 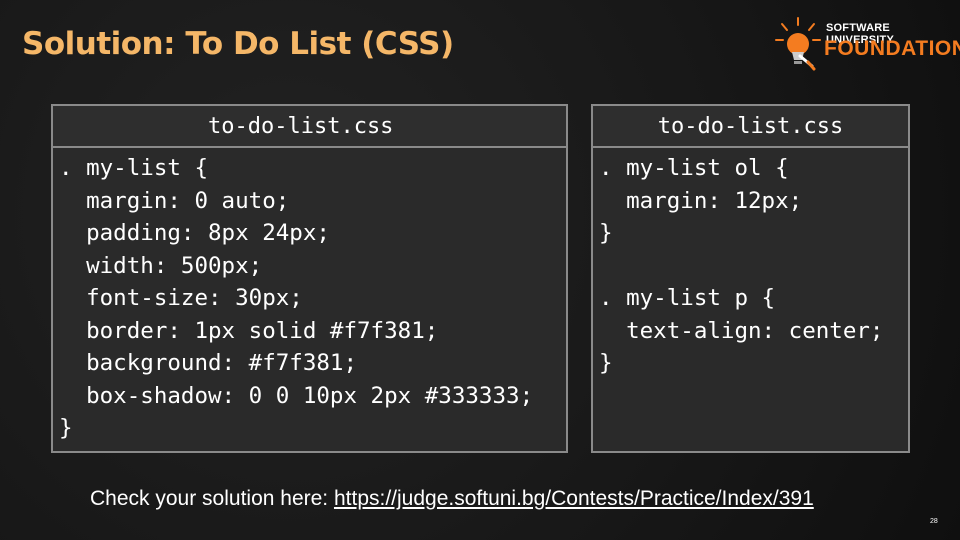 What do you see at coordinates (798, 44) in the screenshot?
I see `lightbulb-logo-icon` at bounding box center [798, 44].